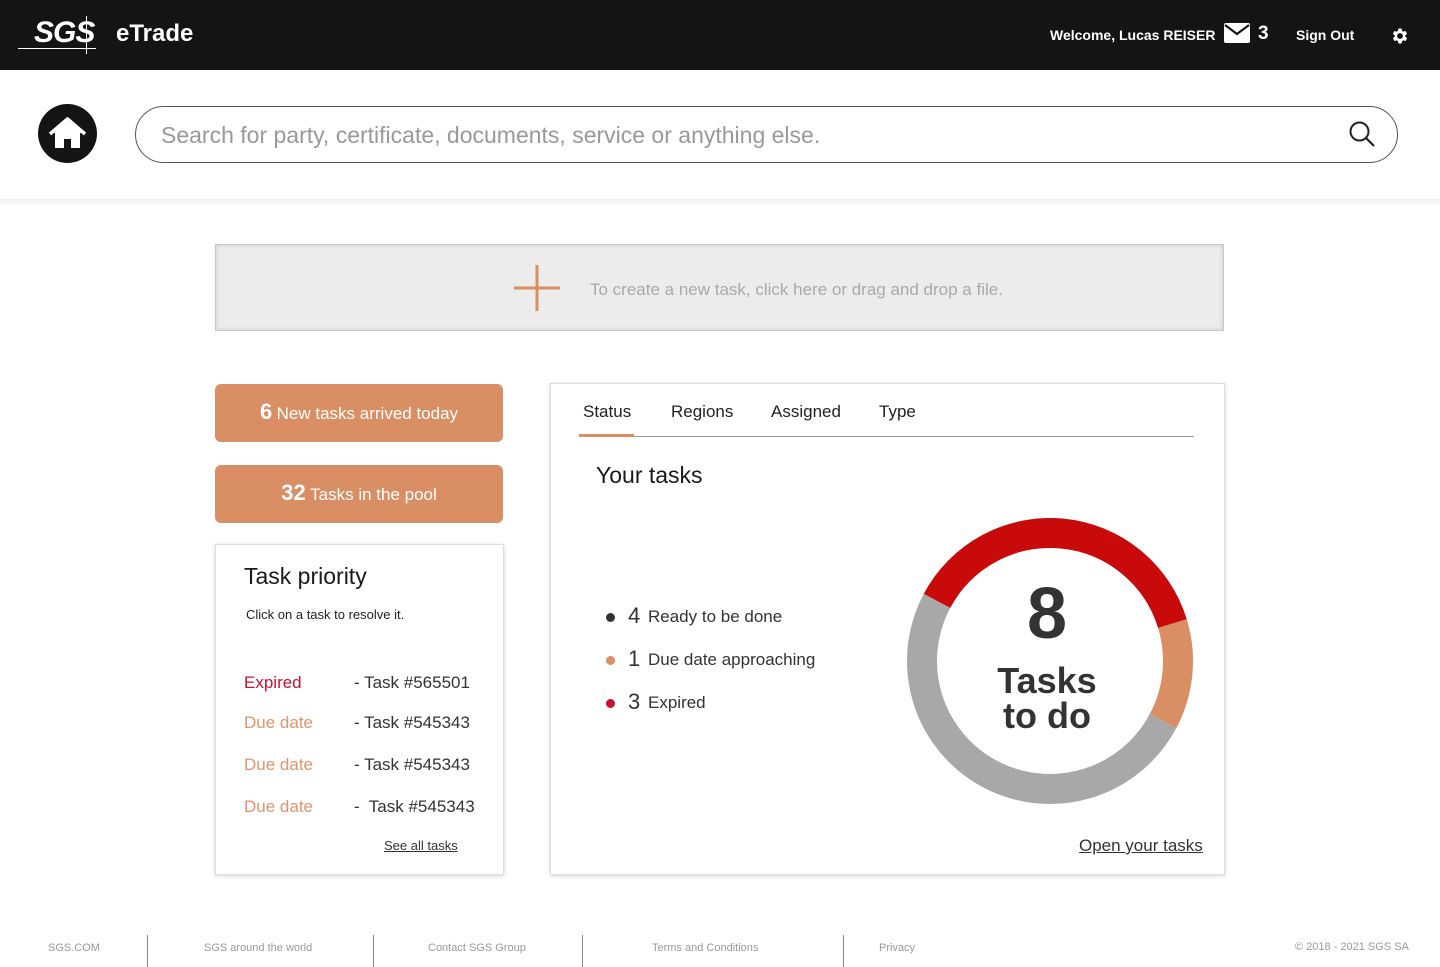 The height and width of the screenshot is (967, 1440). I want to click on home-icon, so click(67, 132).